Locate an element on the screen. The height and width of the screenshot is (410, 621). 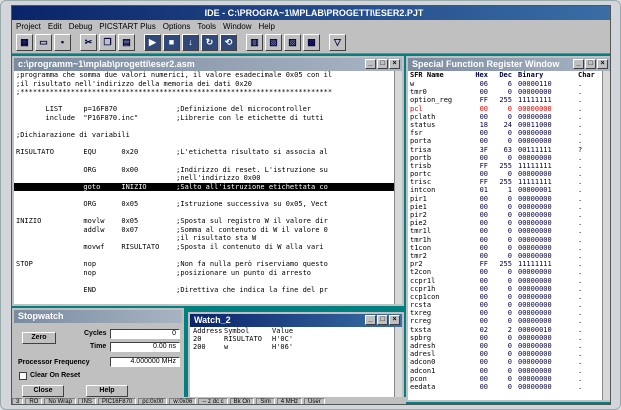
sfr-row: pir1 00 0 00000000. is located at coordinates (505, 199).